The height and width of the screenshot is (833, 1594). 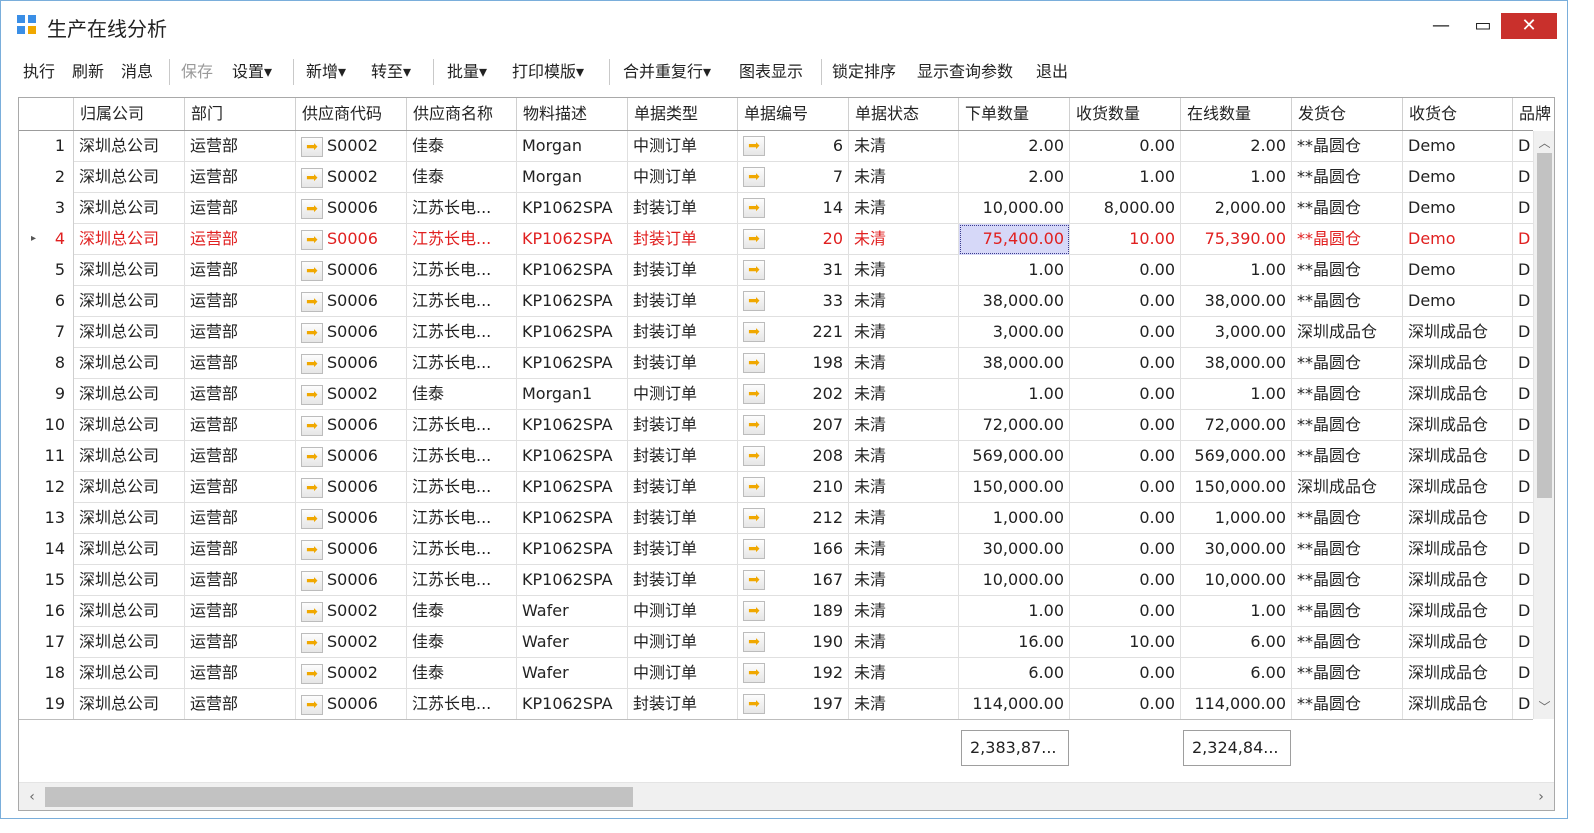 What do you see at coordinates (1543, 425) in the screenshot?
I see `vertical-scrollbar: ︿ ﹀` at bounding box center [1543, 425].